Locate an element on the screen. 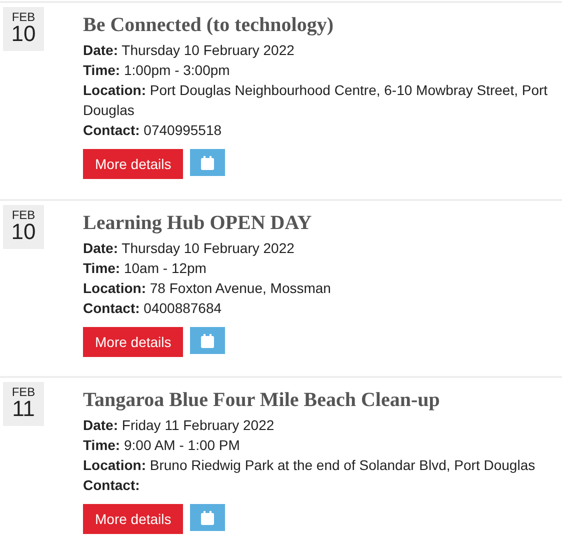 This screenshot has width=562, height=558. event-title: Learning Hub OPEN DAY is located at coordinates (198, 223).